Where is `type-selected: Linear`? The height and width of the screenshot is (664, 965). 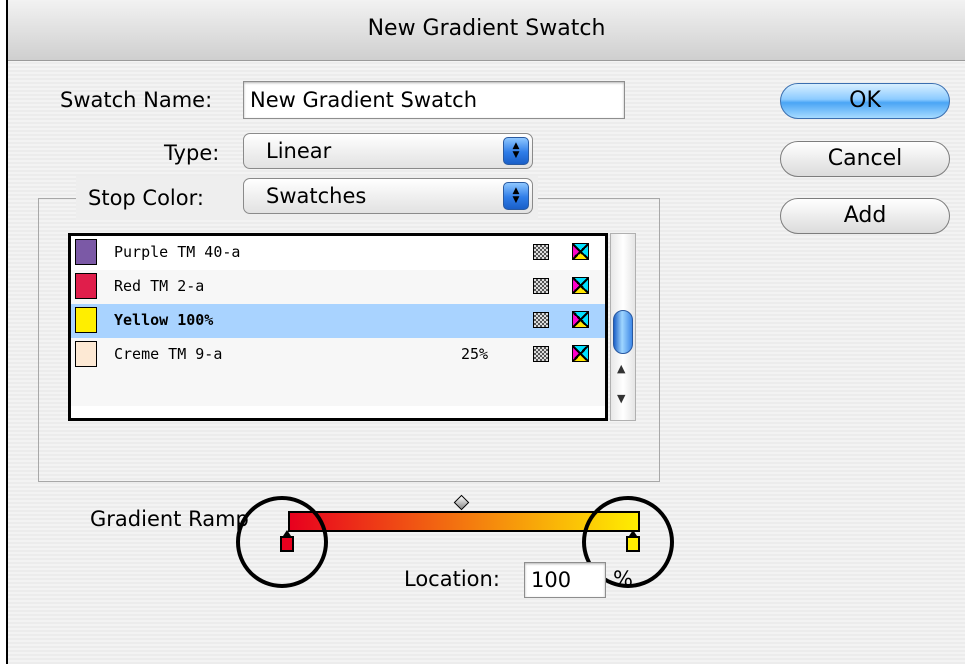
type-selected: Linear is located at coordinates (299, 151).